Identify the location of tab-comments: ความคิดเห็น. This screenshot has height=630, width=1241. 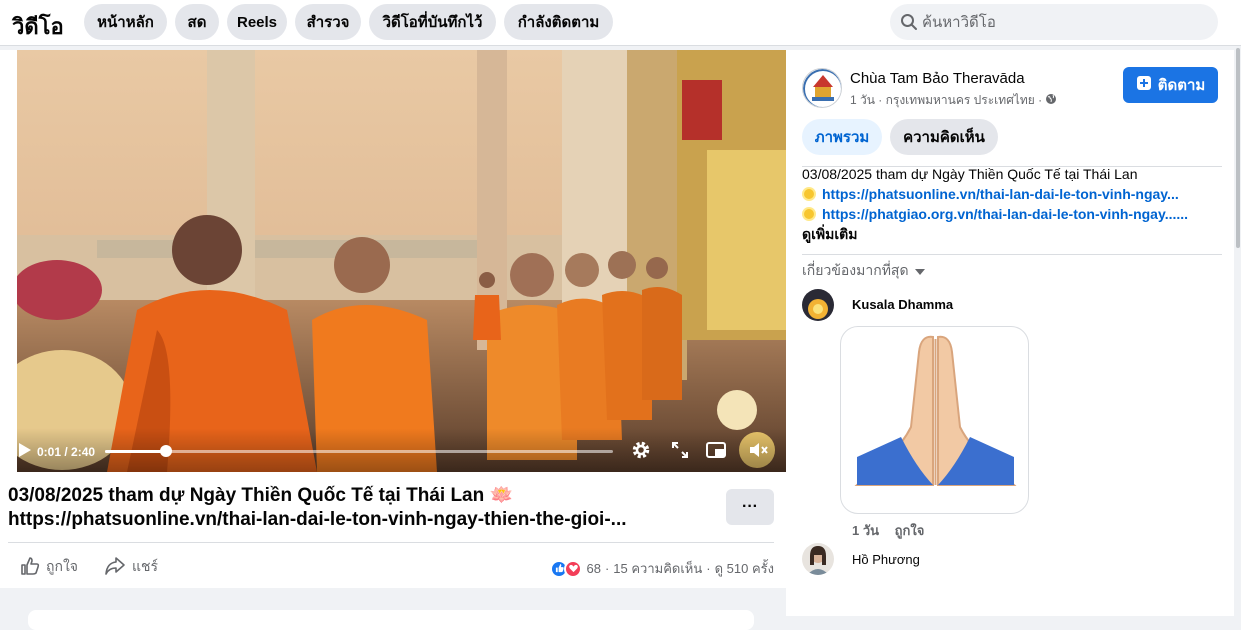
(944, 137).